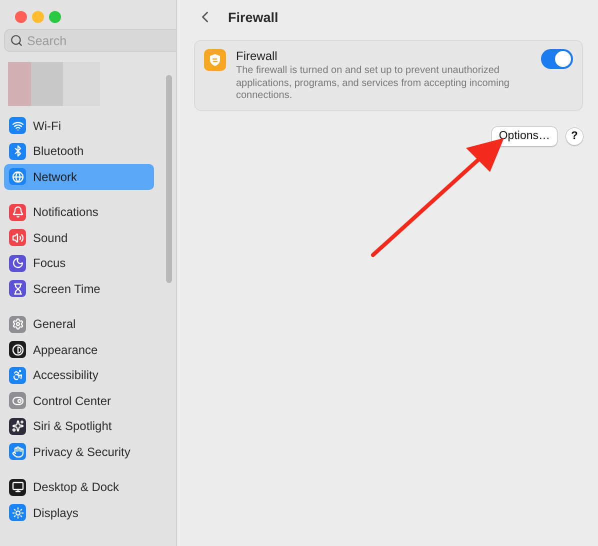 The width and height of the screenshot is (598, 546). I want to click on help-button: ?, so click(574, 136).